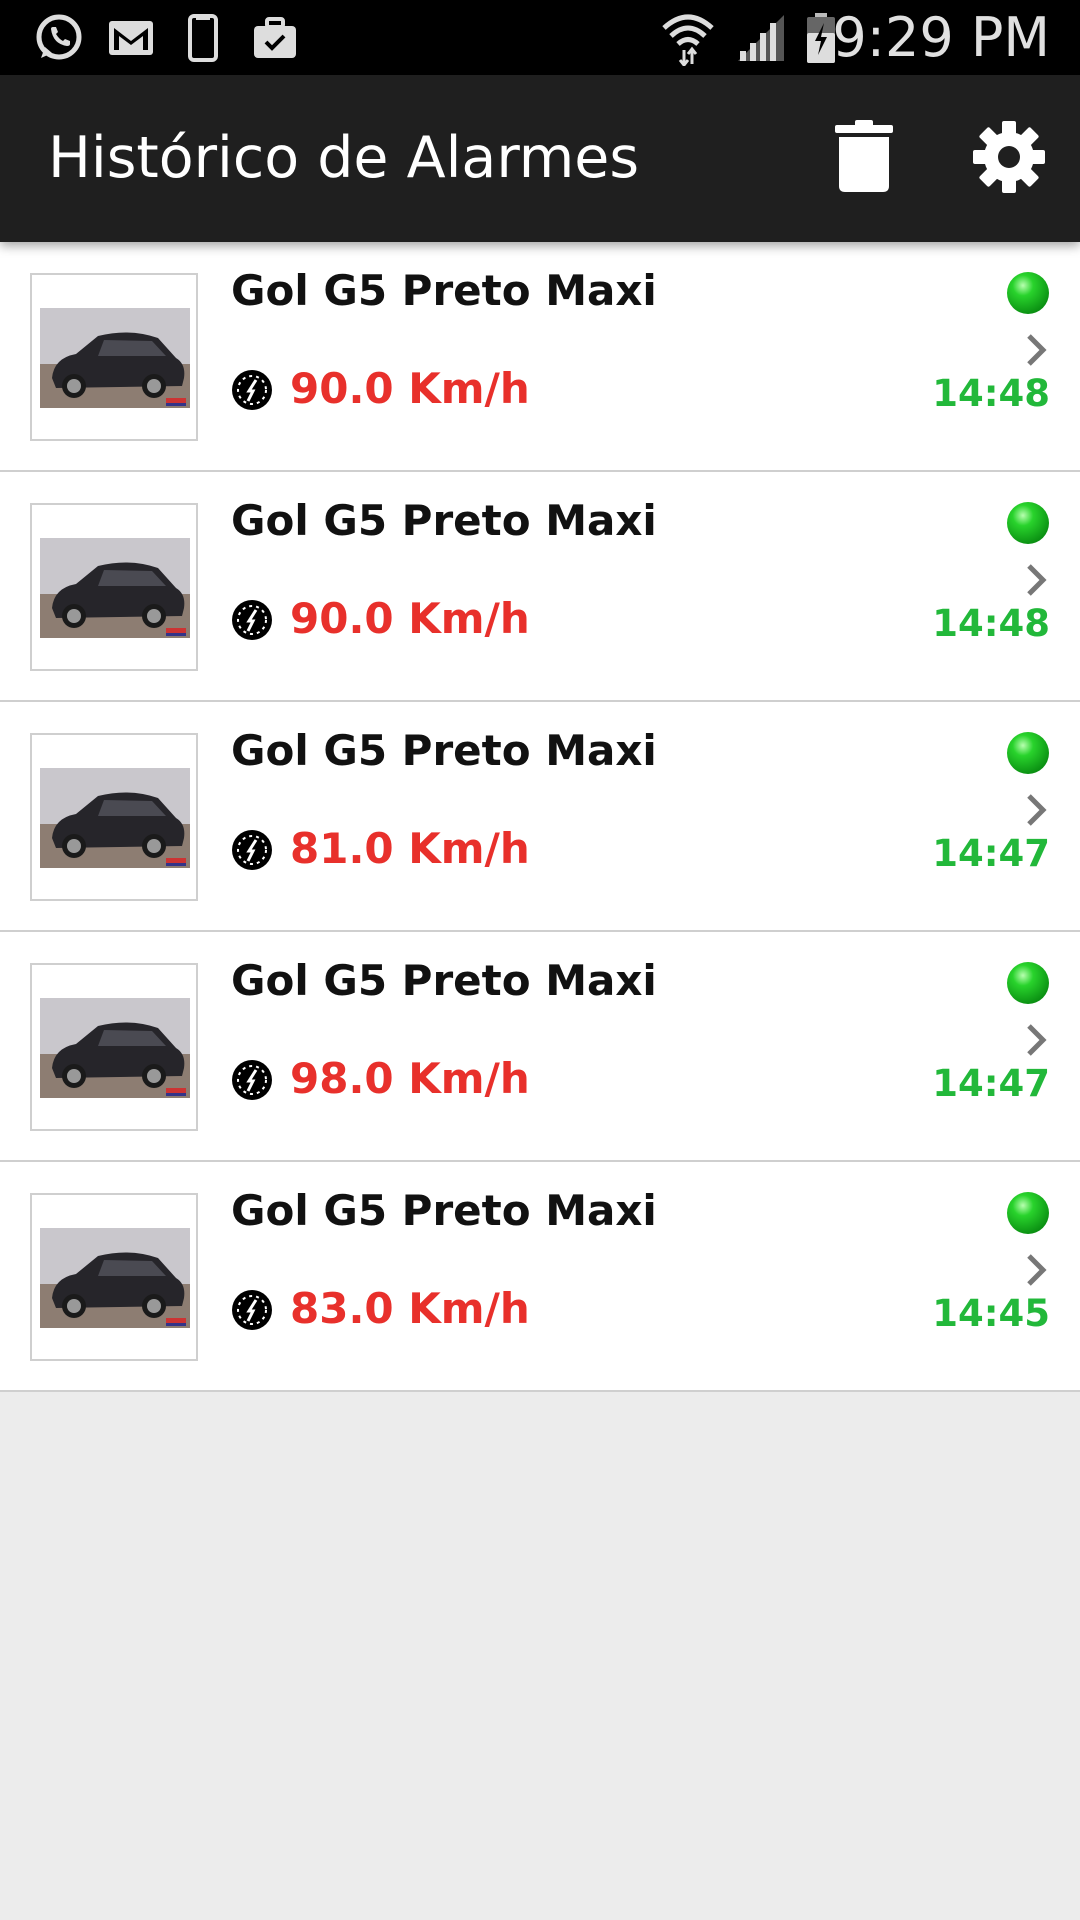 The width and height of the screenshot is (1080, 1920). Describe the element at coordinates (941, 37) in the screenshot. I see `status-time: 9:29 PM` at that location.